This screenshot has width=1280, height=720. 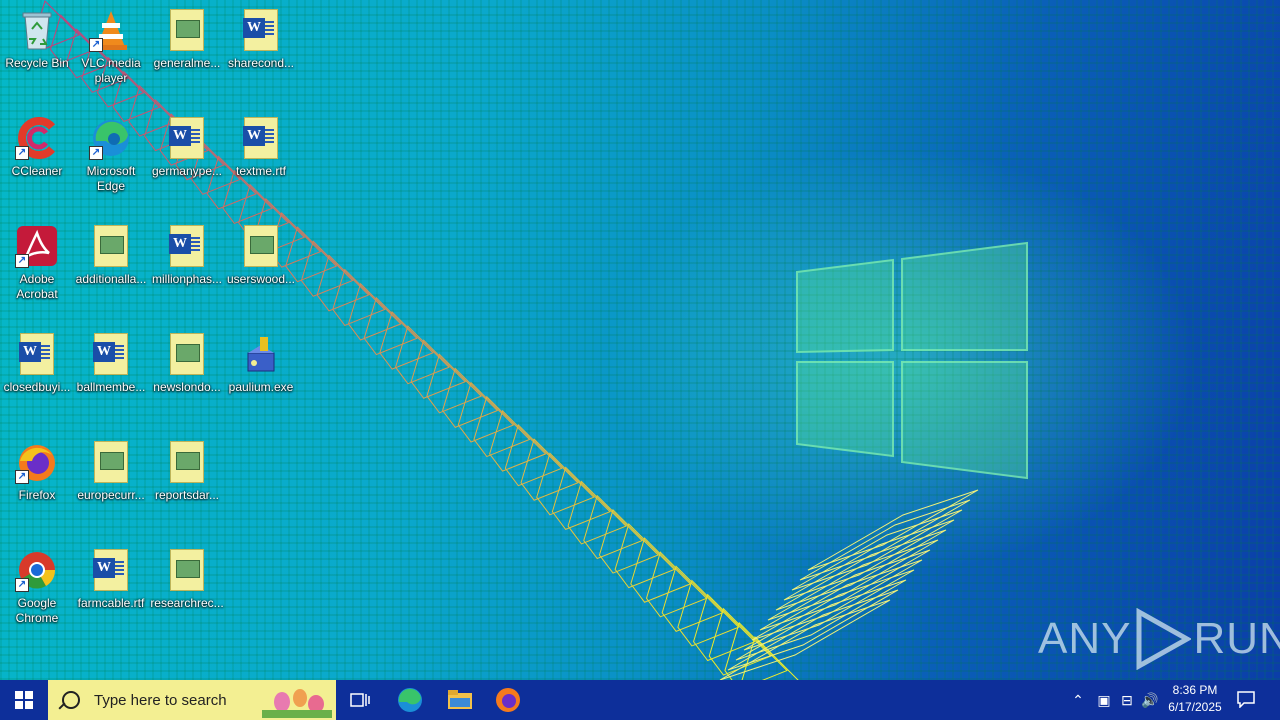 What do you see at coordinates (1195, 690) in the screenshot?
I see `clock-time: 8:36 PM` at bounding box center [1195, 690].